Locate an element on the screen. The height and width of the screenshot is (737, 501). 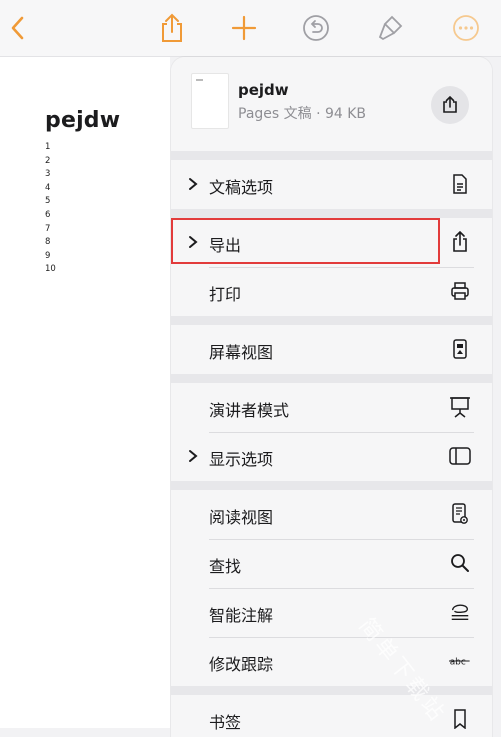
svg-text: abc is located at coordinates (458, 662).